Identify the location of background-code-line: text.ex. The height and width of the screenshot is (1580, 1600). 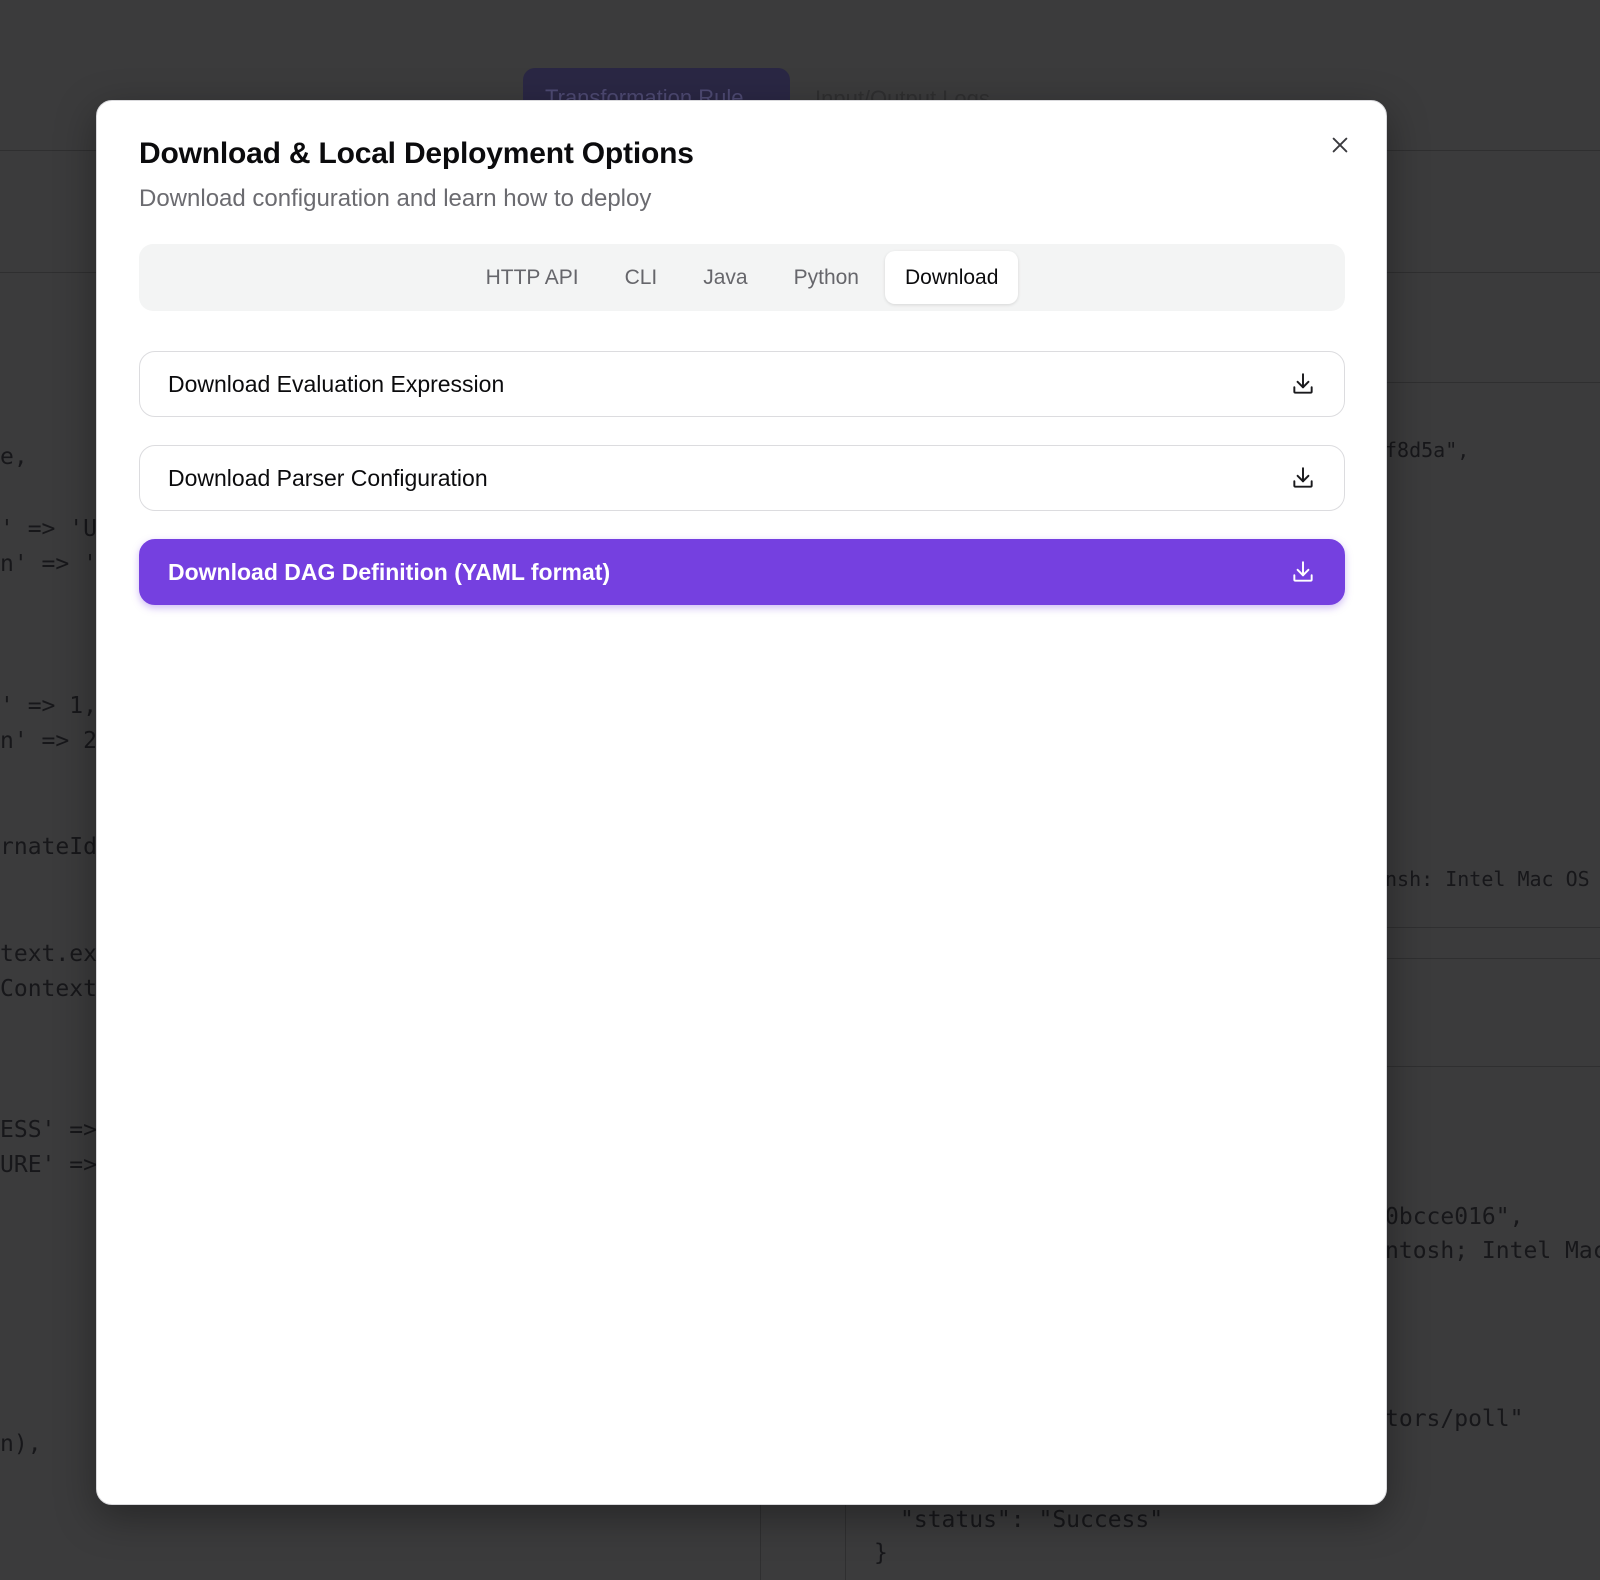
(48, 954).